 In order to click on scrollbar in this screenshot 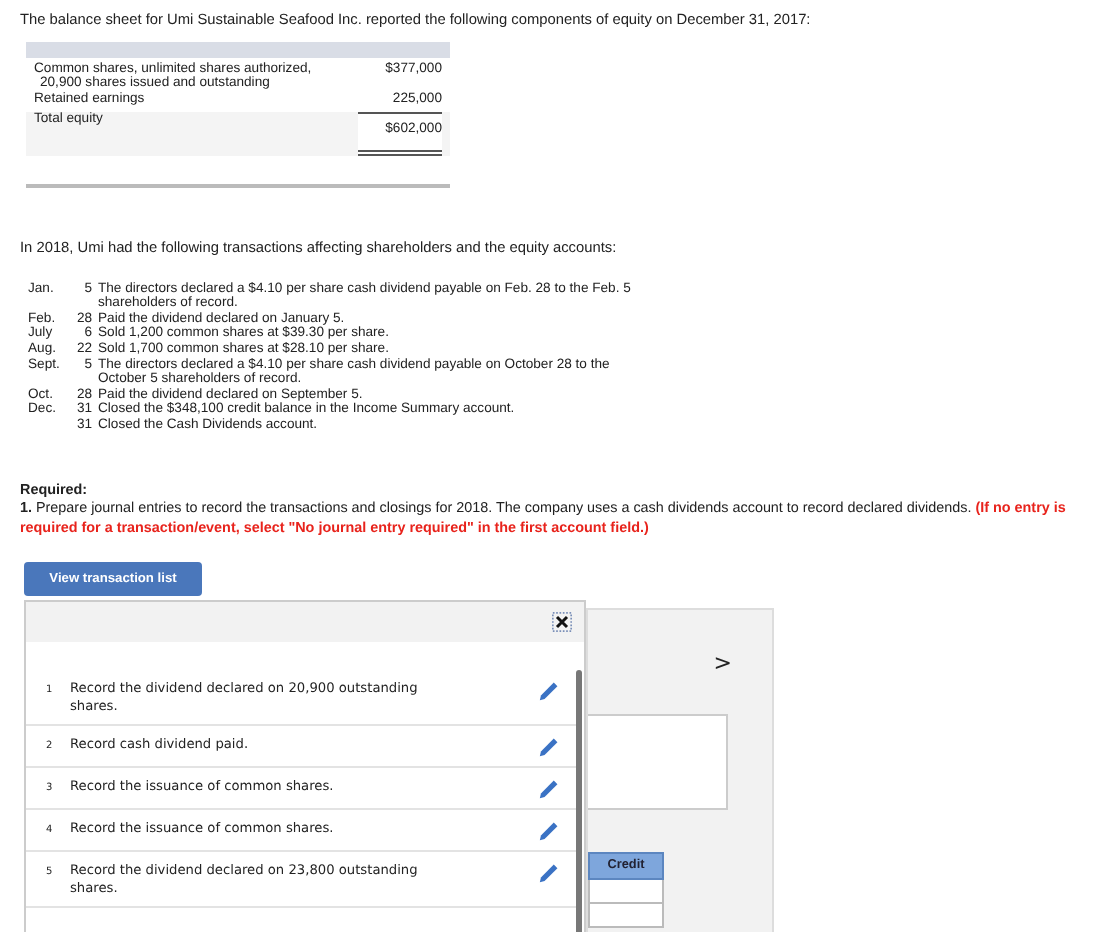, I will do `click(579, 801)`.